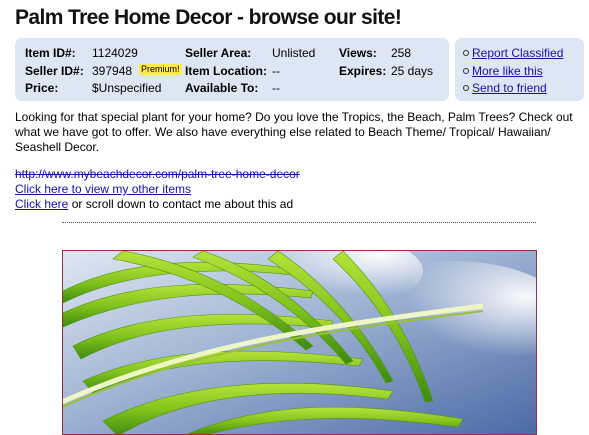  I want to click on send-to-friend-item: Send to friend, so click(505, 88).